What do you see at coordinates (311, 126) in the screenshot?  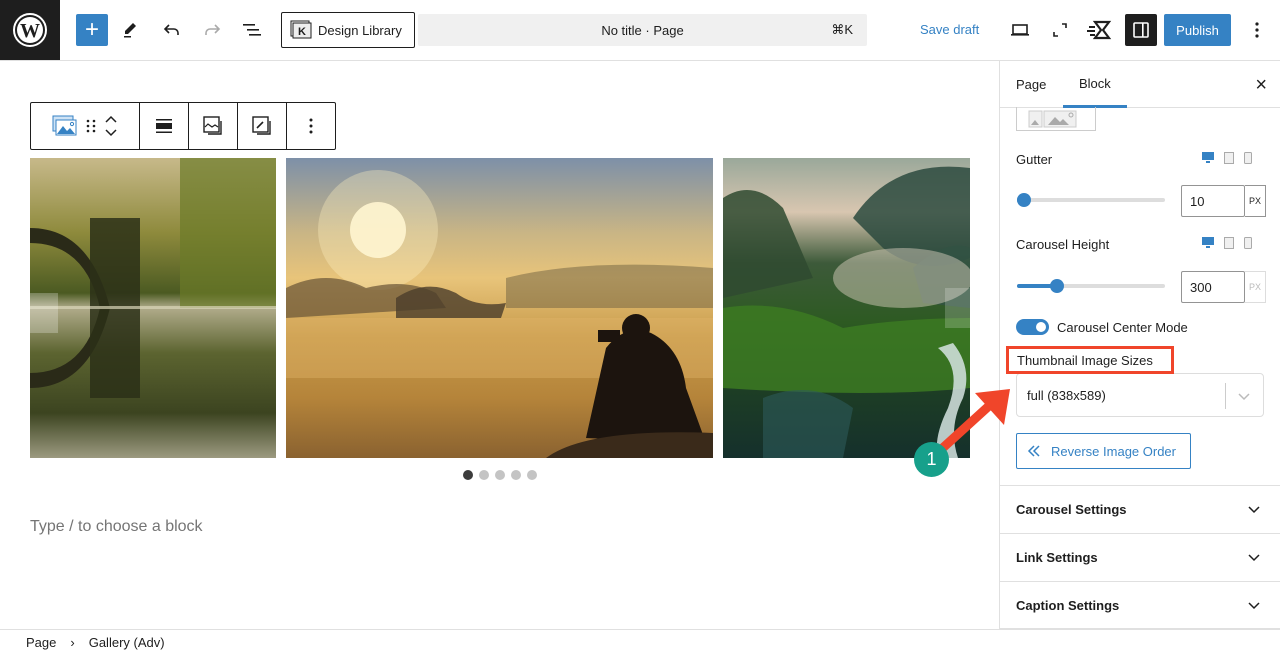 I see `block-more-options-button` at bounding box center [311, 126].